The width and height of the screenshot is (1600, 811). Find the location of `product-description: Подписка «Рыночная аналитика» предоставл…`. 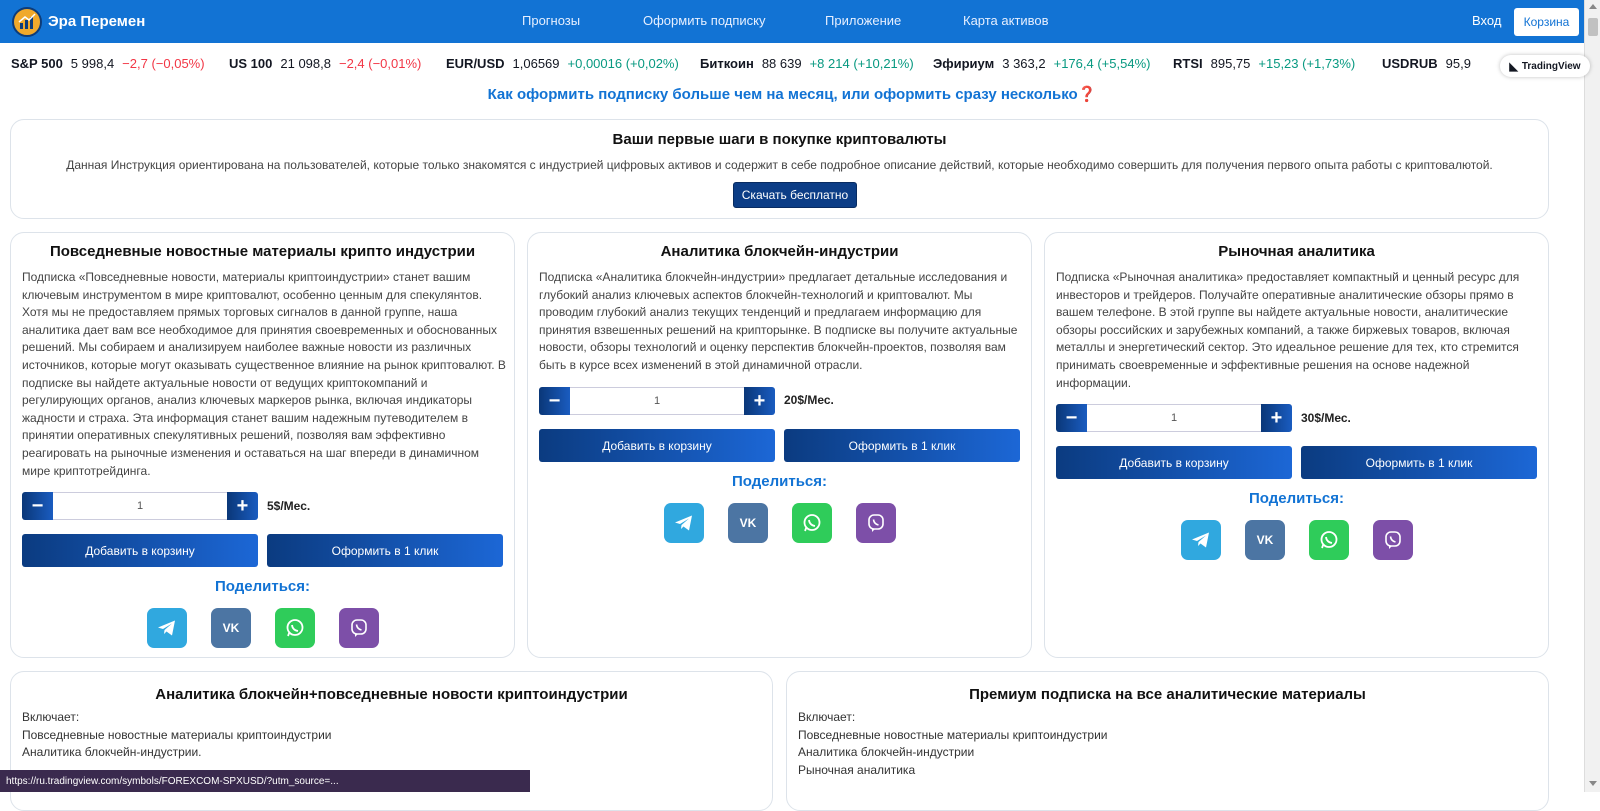

product-description: Подписка «Рыночная аналитика» предоставл… is located at coordinates (1288, 330).